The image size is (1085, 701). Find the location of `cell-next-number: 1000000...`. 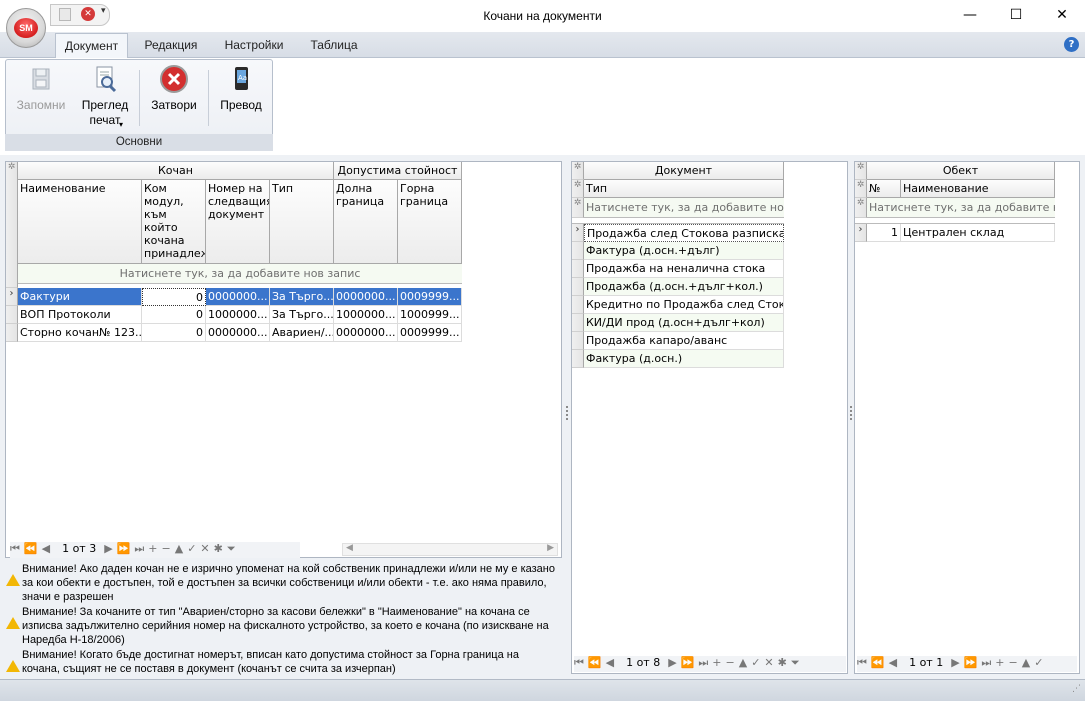

cell-next-number: 1000000... is located at coordinates (238, 315).